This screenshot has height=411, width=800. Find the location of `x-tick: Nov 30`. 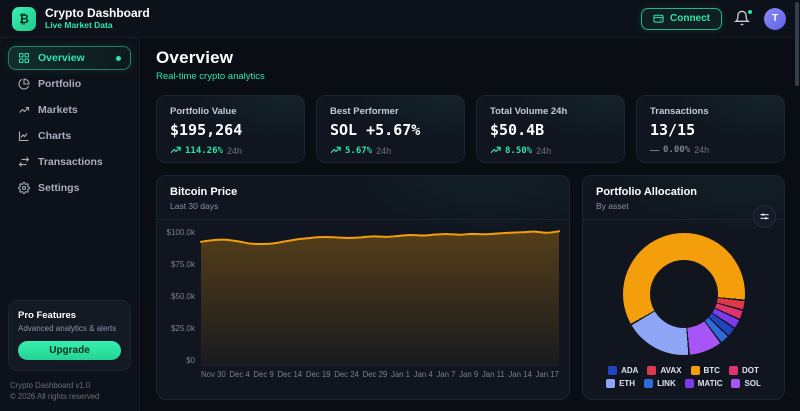

x-tick: Nov 30 is located at coordinates (213, 374).